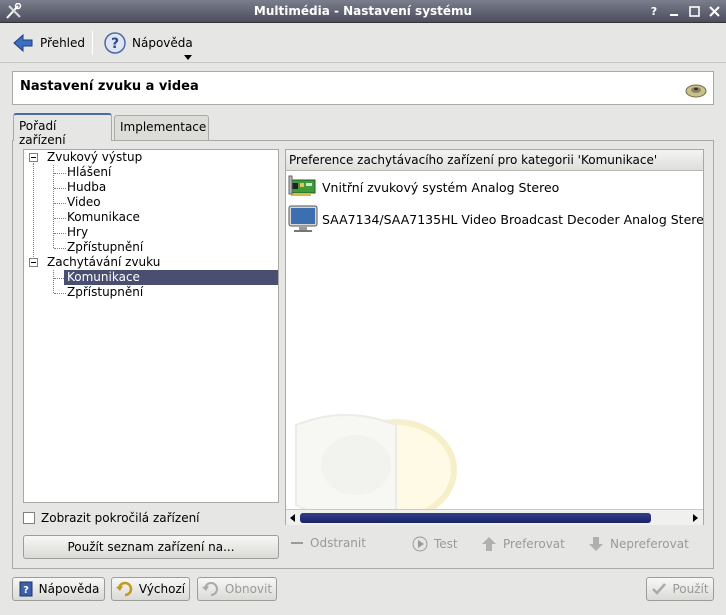 This screenshot has width=726, height=615. I want to click on help-menu-button: ? Nápověda, so click(148, 44).